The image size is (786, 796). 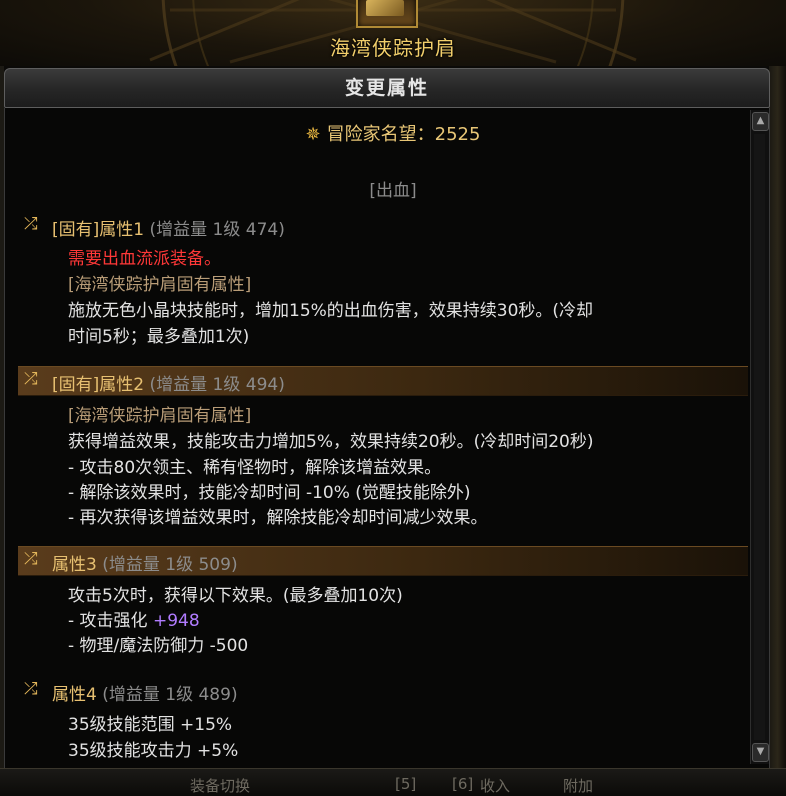 I want to click on attribute-line: - 再次获得该增益效果时，解除技能冷却时间减少效果。, so click(x=278, y=518).